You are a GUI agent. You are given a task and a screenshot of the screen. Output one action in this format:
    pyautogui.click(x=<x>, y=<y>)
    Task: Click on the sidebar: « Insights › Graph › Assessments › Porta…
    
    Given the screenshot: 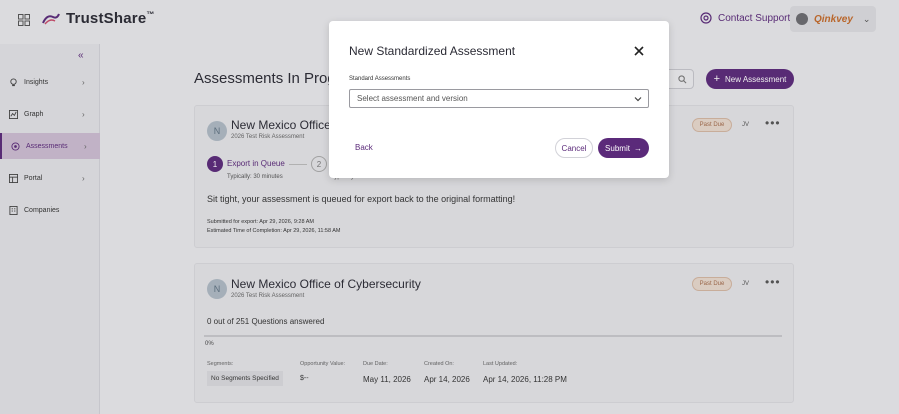 What is the action you would take?
    pyautogui.click(x=50, y=229)
    